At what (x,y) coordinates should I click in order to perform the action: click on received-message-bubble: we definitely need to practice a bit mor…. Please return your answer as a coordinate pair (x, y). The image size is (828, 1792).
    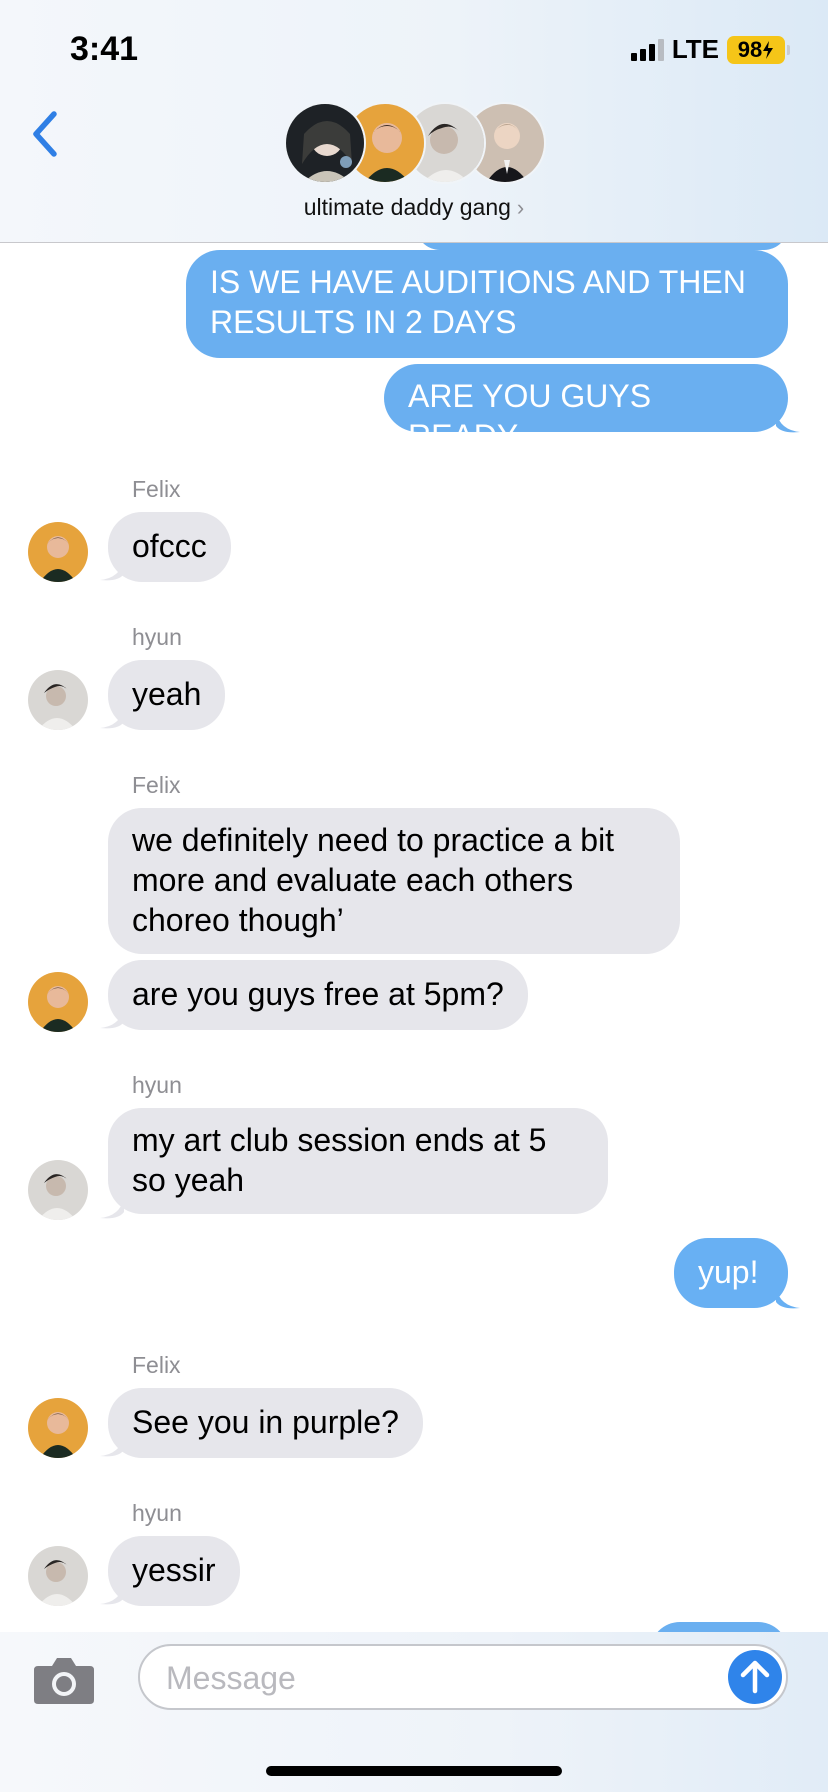
    Looking at the image, I should click on (394, 881).